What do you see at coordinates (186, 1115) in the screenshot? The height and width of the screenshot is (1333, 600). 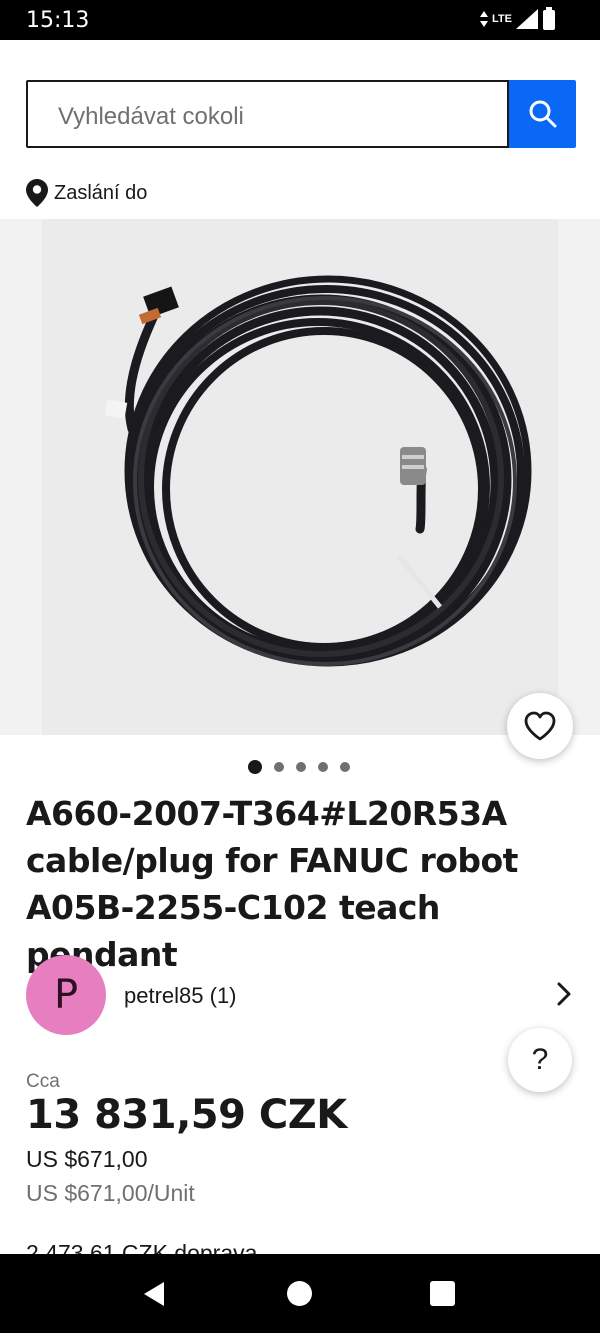 I see `price-converted: 13 831,59 CZK` at bounding box center [186, 1115].